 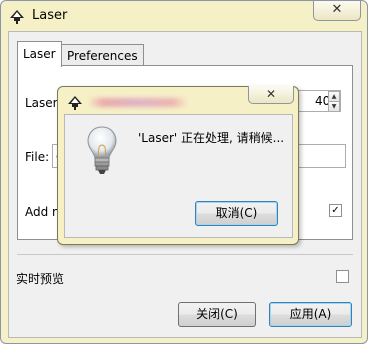 I want to click on tab-laser: Laser, so click(x=39, y=54).